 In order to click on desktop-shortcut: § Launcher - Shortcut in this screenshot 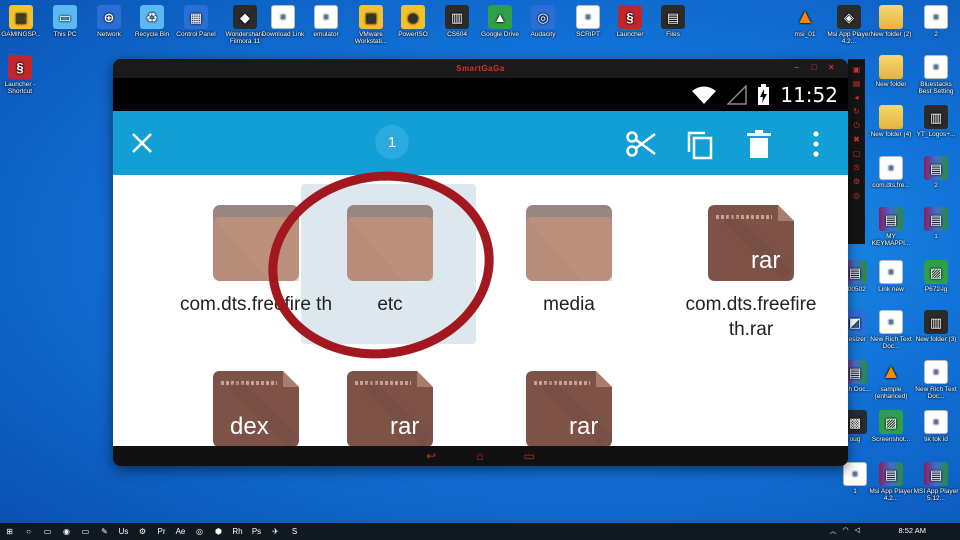, I will do `click(21, 75)`.